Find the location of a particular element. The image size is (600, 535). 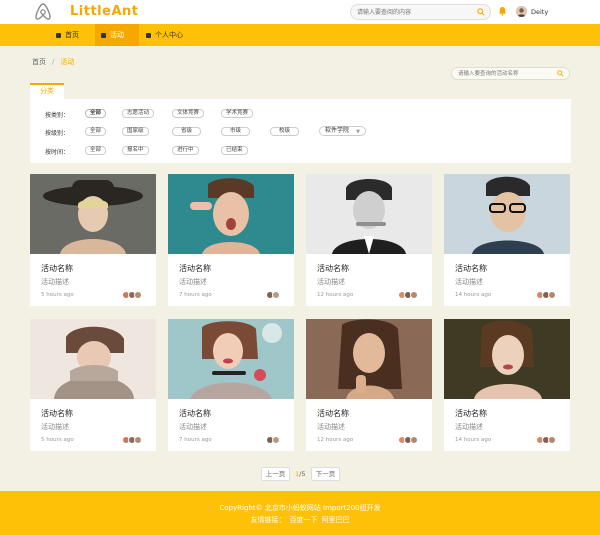

nav-item-activity: 活动 is located at coordinates (117, 35).